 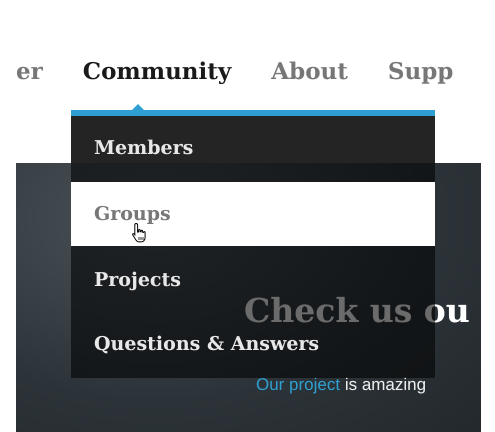 I want to click on nav-link: Supp, so click(x=421, y=71).